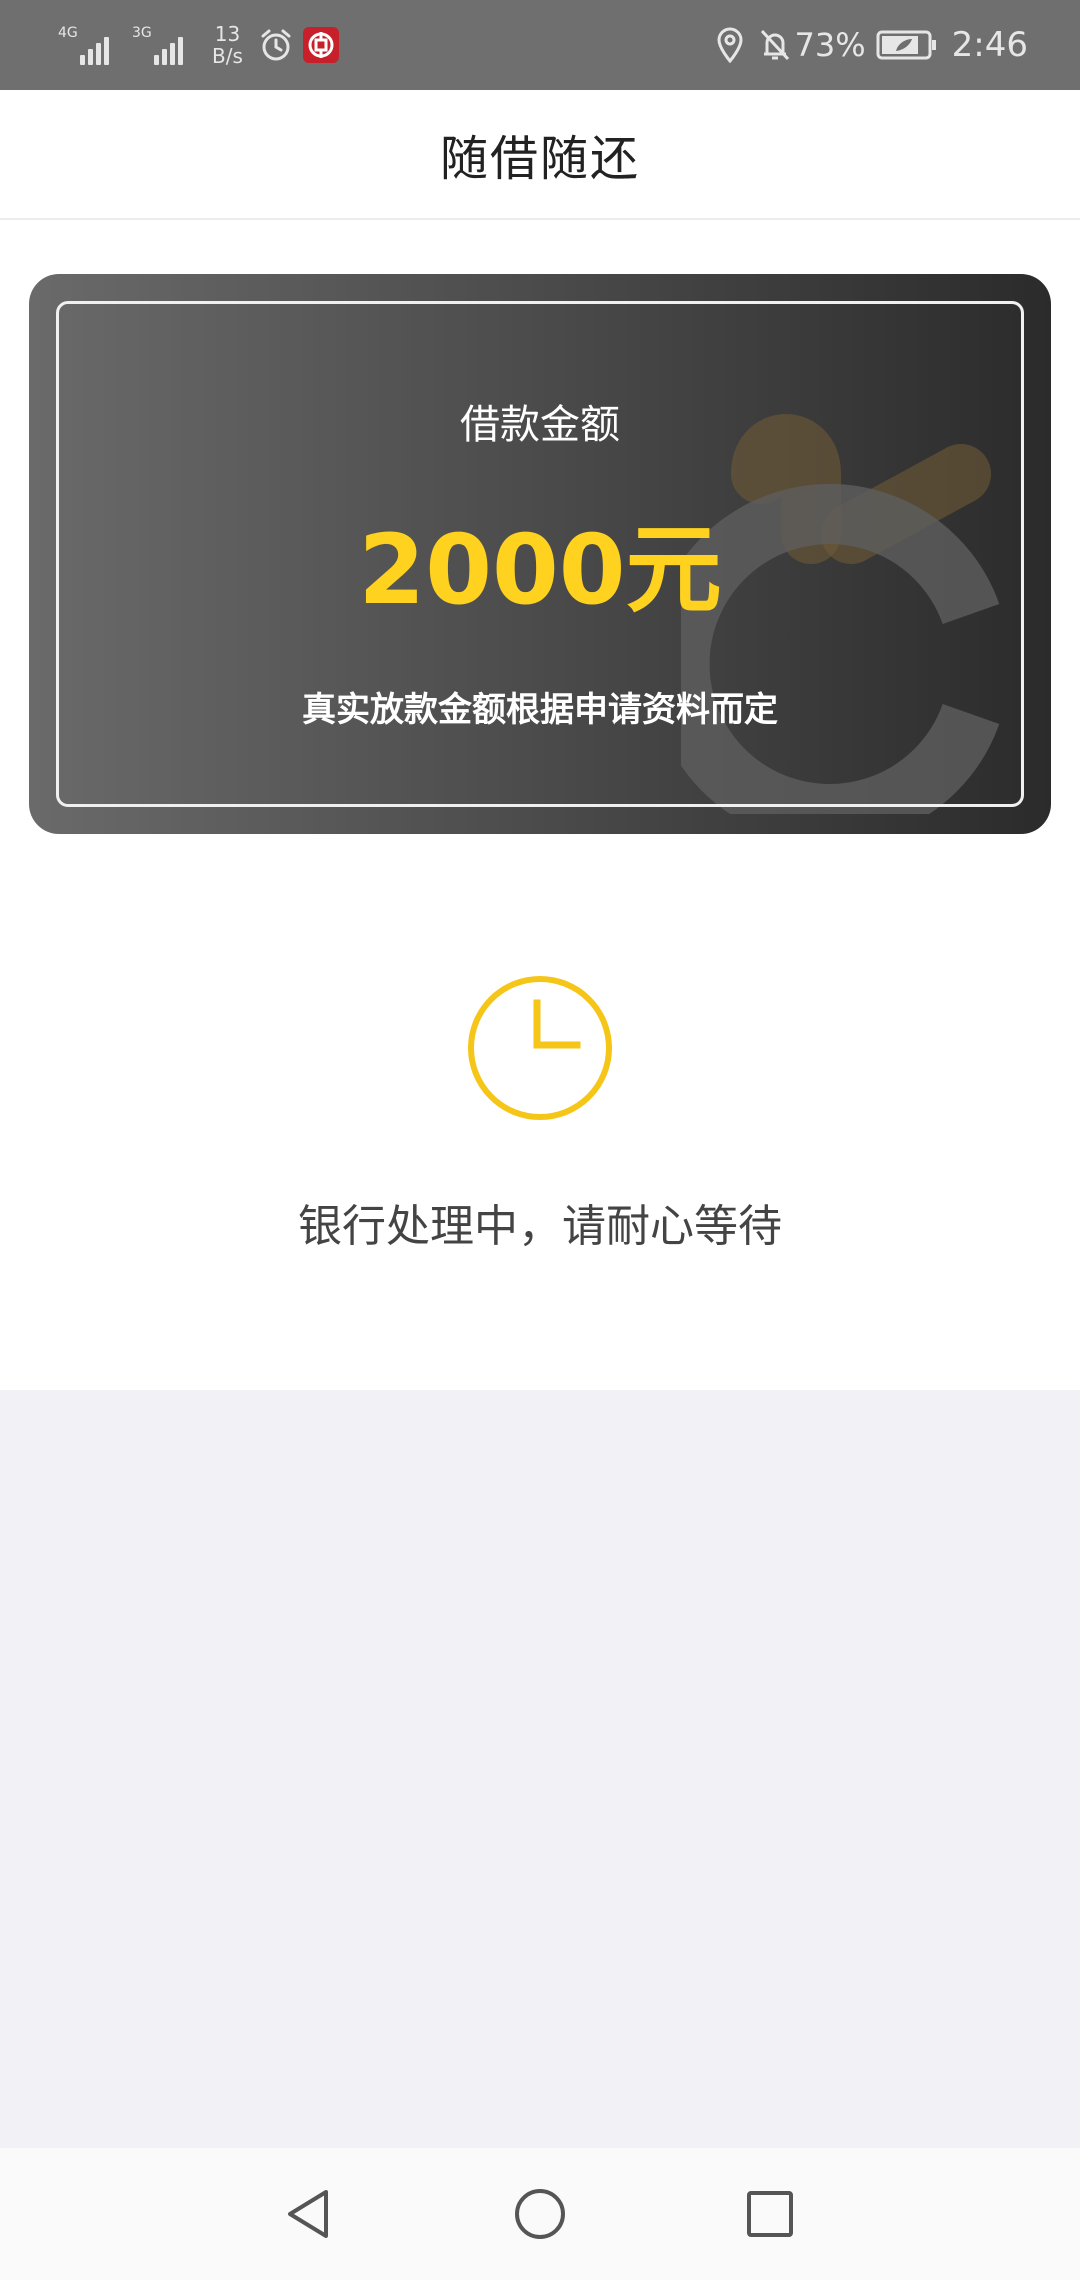  What do you see at coordinates (540, 1226) in the screenshot?
I see `processing-status-message: 银行处理中，请耐心等待` at bounding box center [540, 1226].